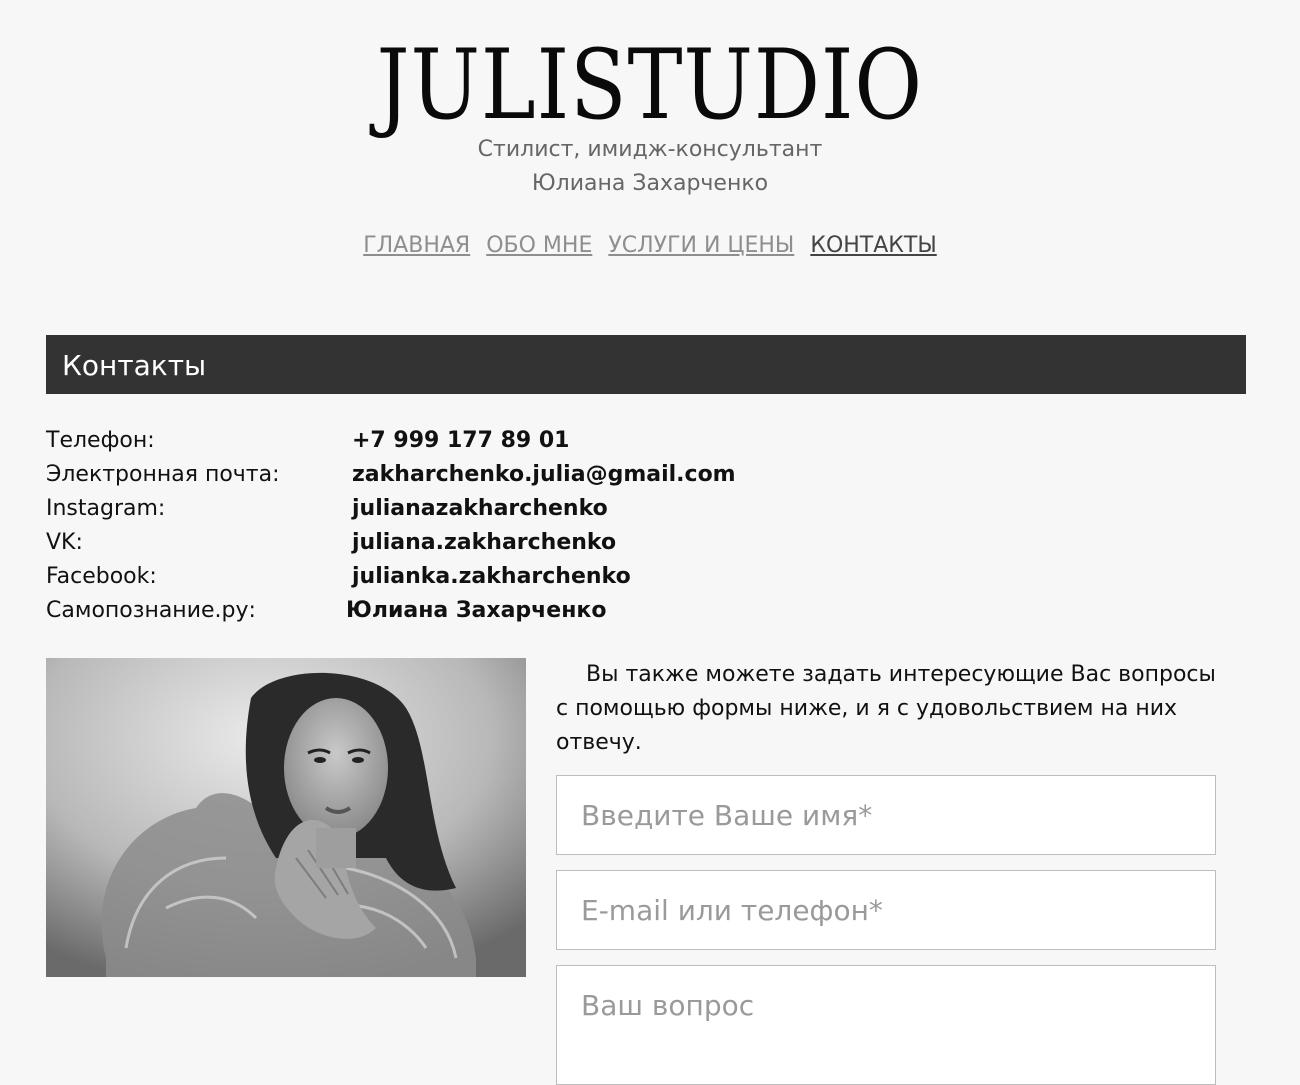 The height and width of the screenshot is (1085, 1300). What do you see at coordinates (64, 542) in the screenshot?
I see `contact-label: VK:` at bounding box center [64, 542].